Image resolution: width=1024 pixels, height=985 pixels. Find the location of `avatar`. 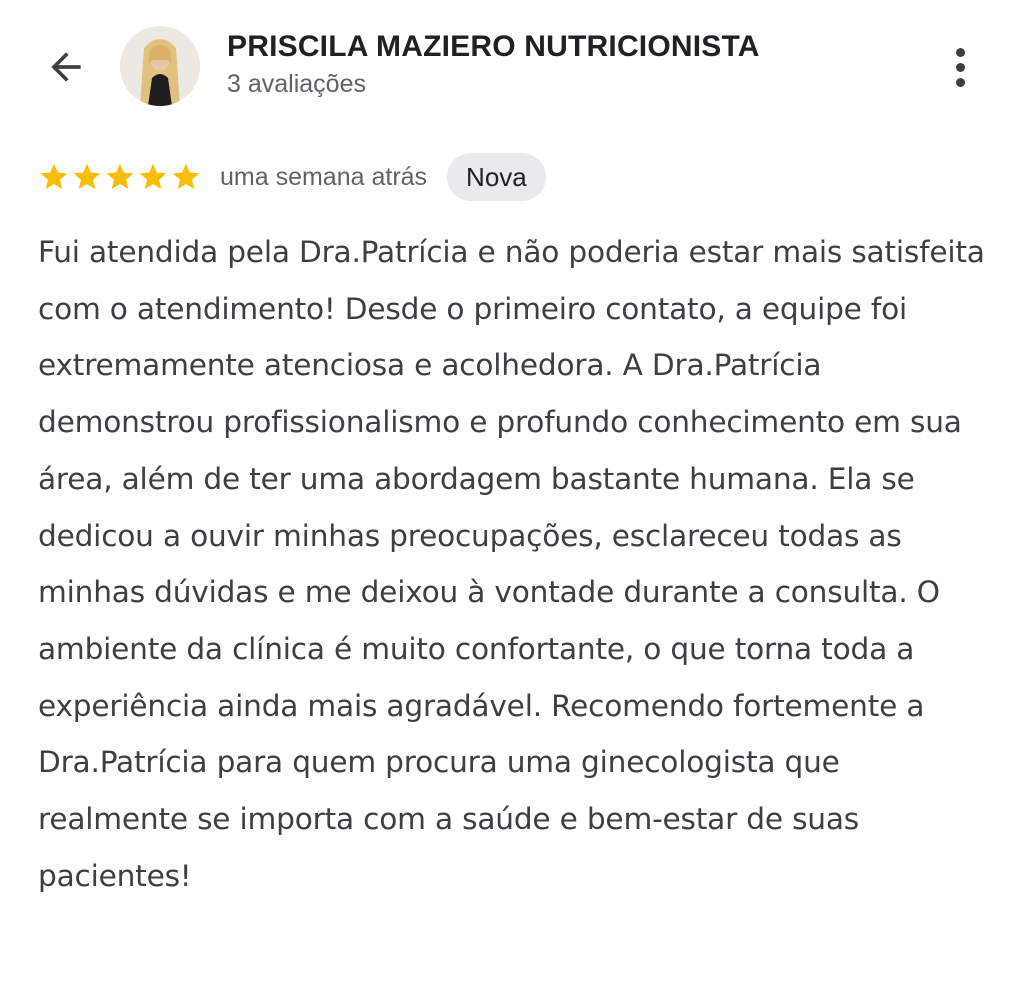

avatar is located at coordinates (160, 66).